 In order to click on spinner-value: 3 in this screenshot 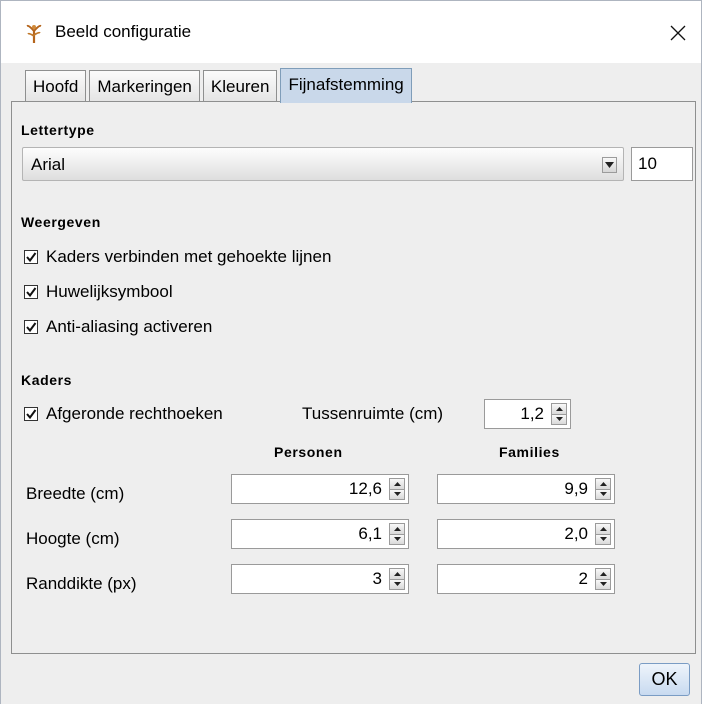, I will do `click(377, 578)`.